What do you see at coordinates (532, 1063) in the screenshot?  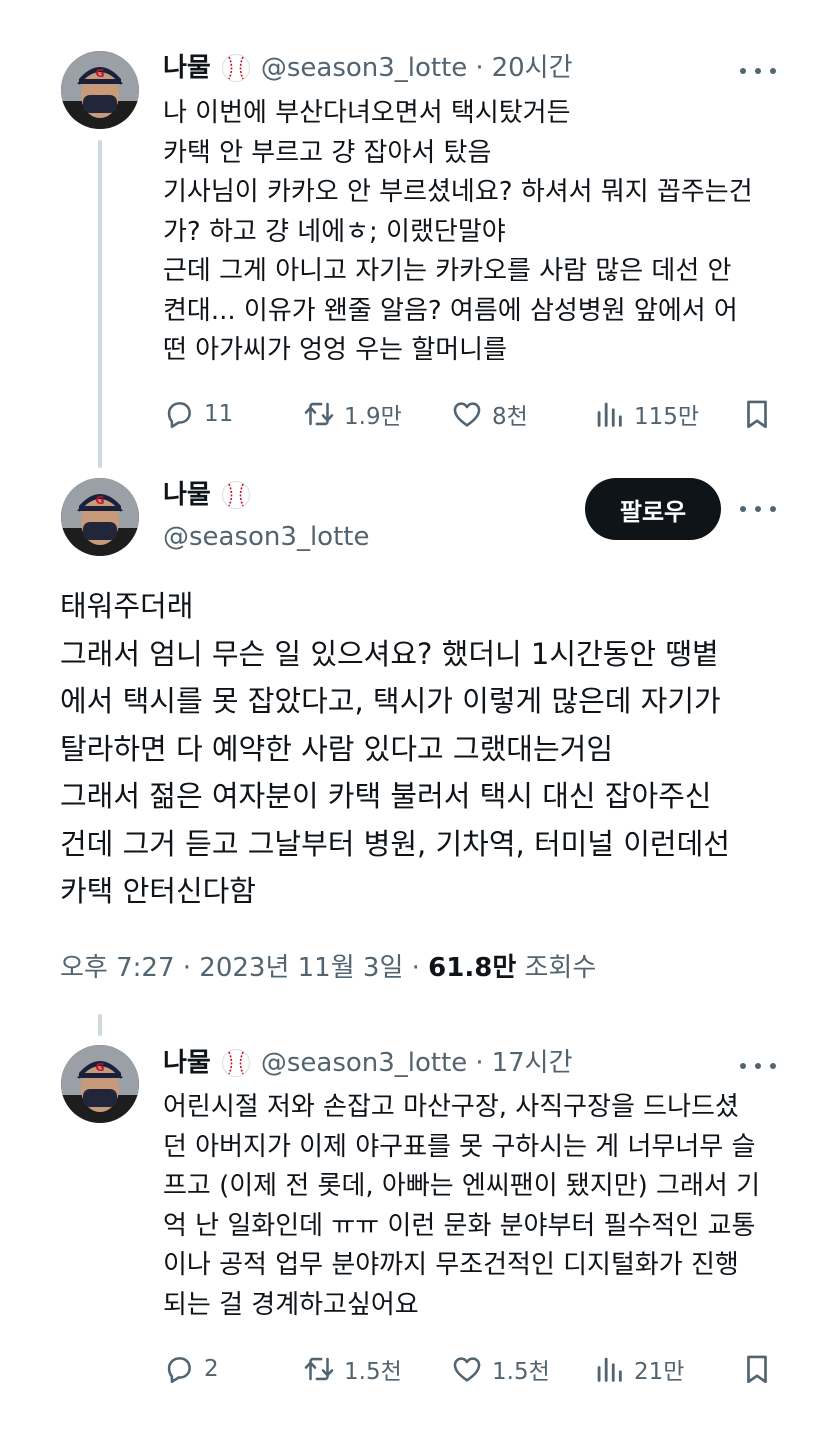 I see `timestamp: 17시간` at bounding box center [532, 1063].